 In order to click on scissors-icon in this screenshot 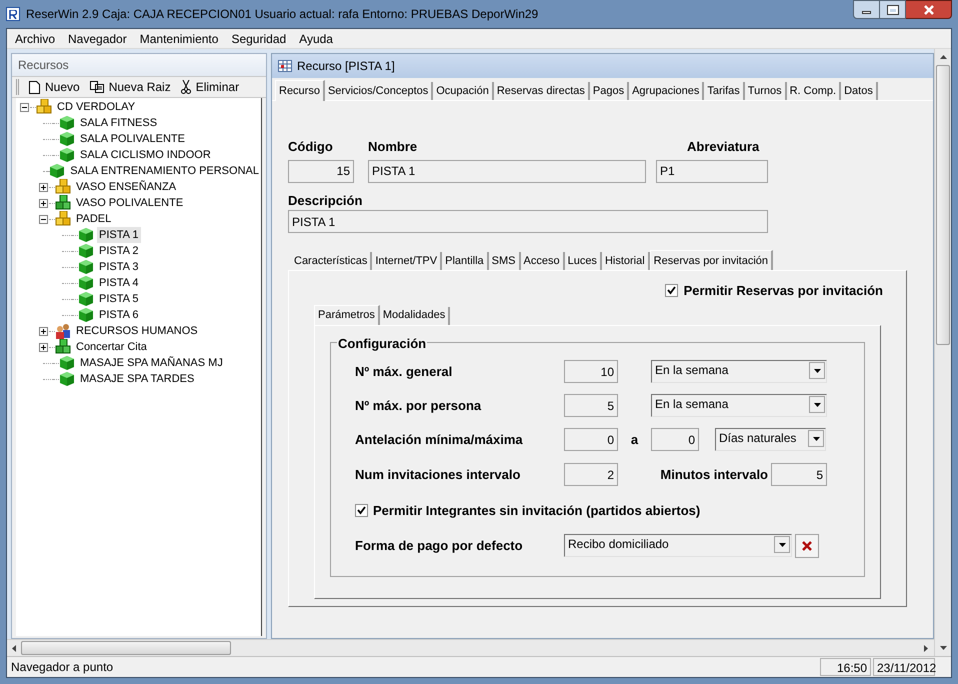, I will do `click(185, 87)`.